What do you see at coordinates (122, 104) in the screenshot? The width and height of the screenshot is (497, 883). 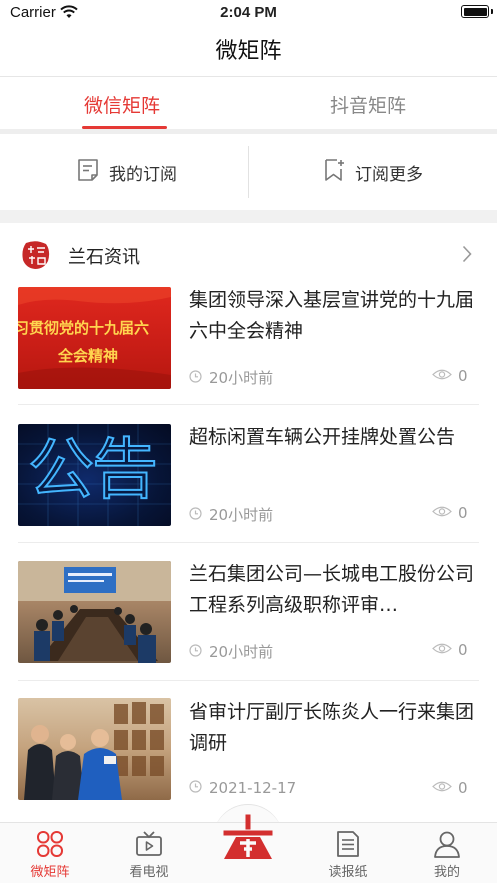 I see `tab-wechat-matrix: 微信矩阵` at bounding box center [122, 104].